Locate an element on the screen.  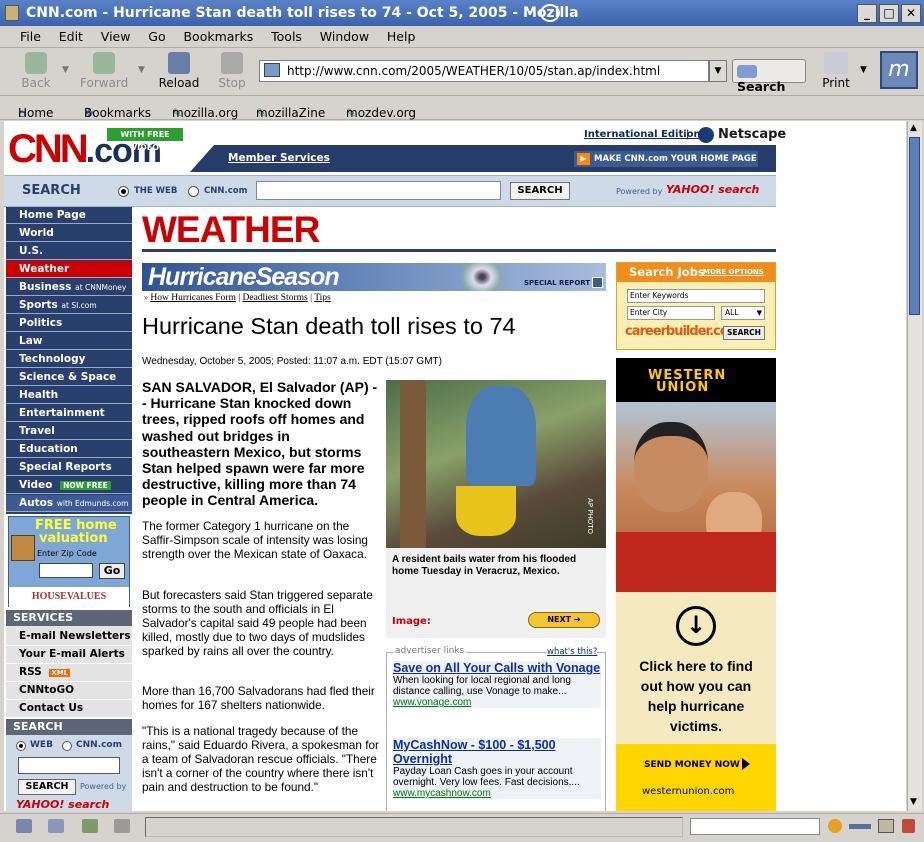
print-dropdown-icon: ▼ is located at coordinates (863, 70).